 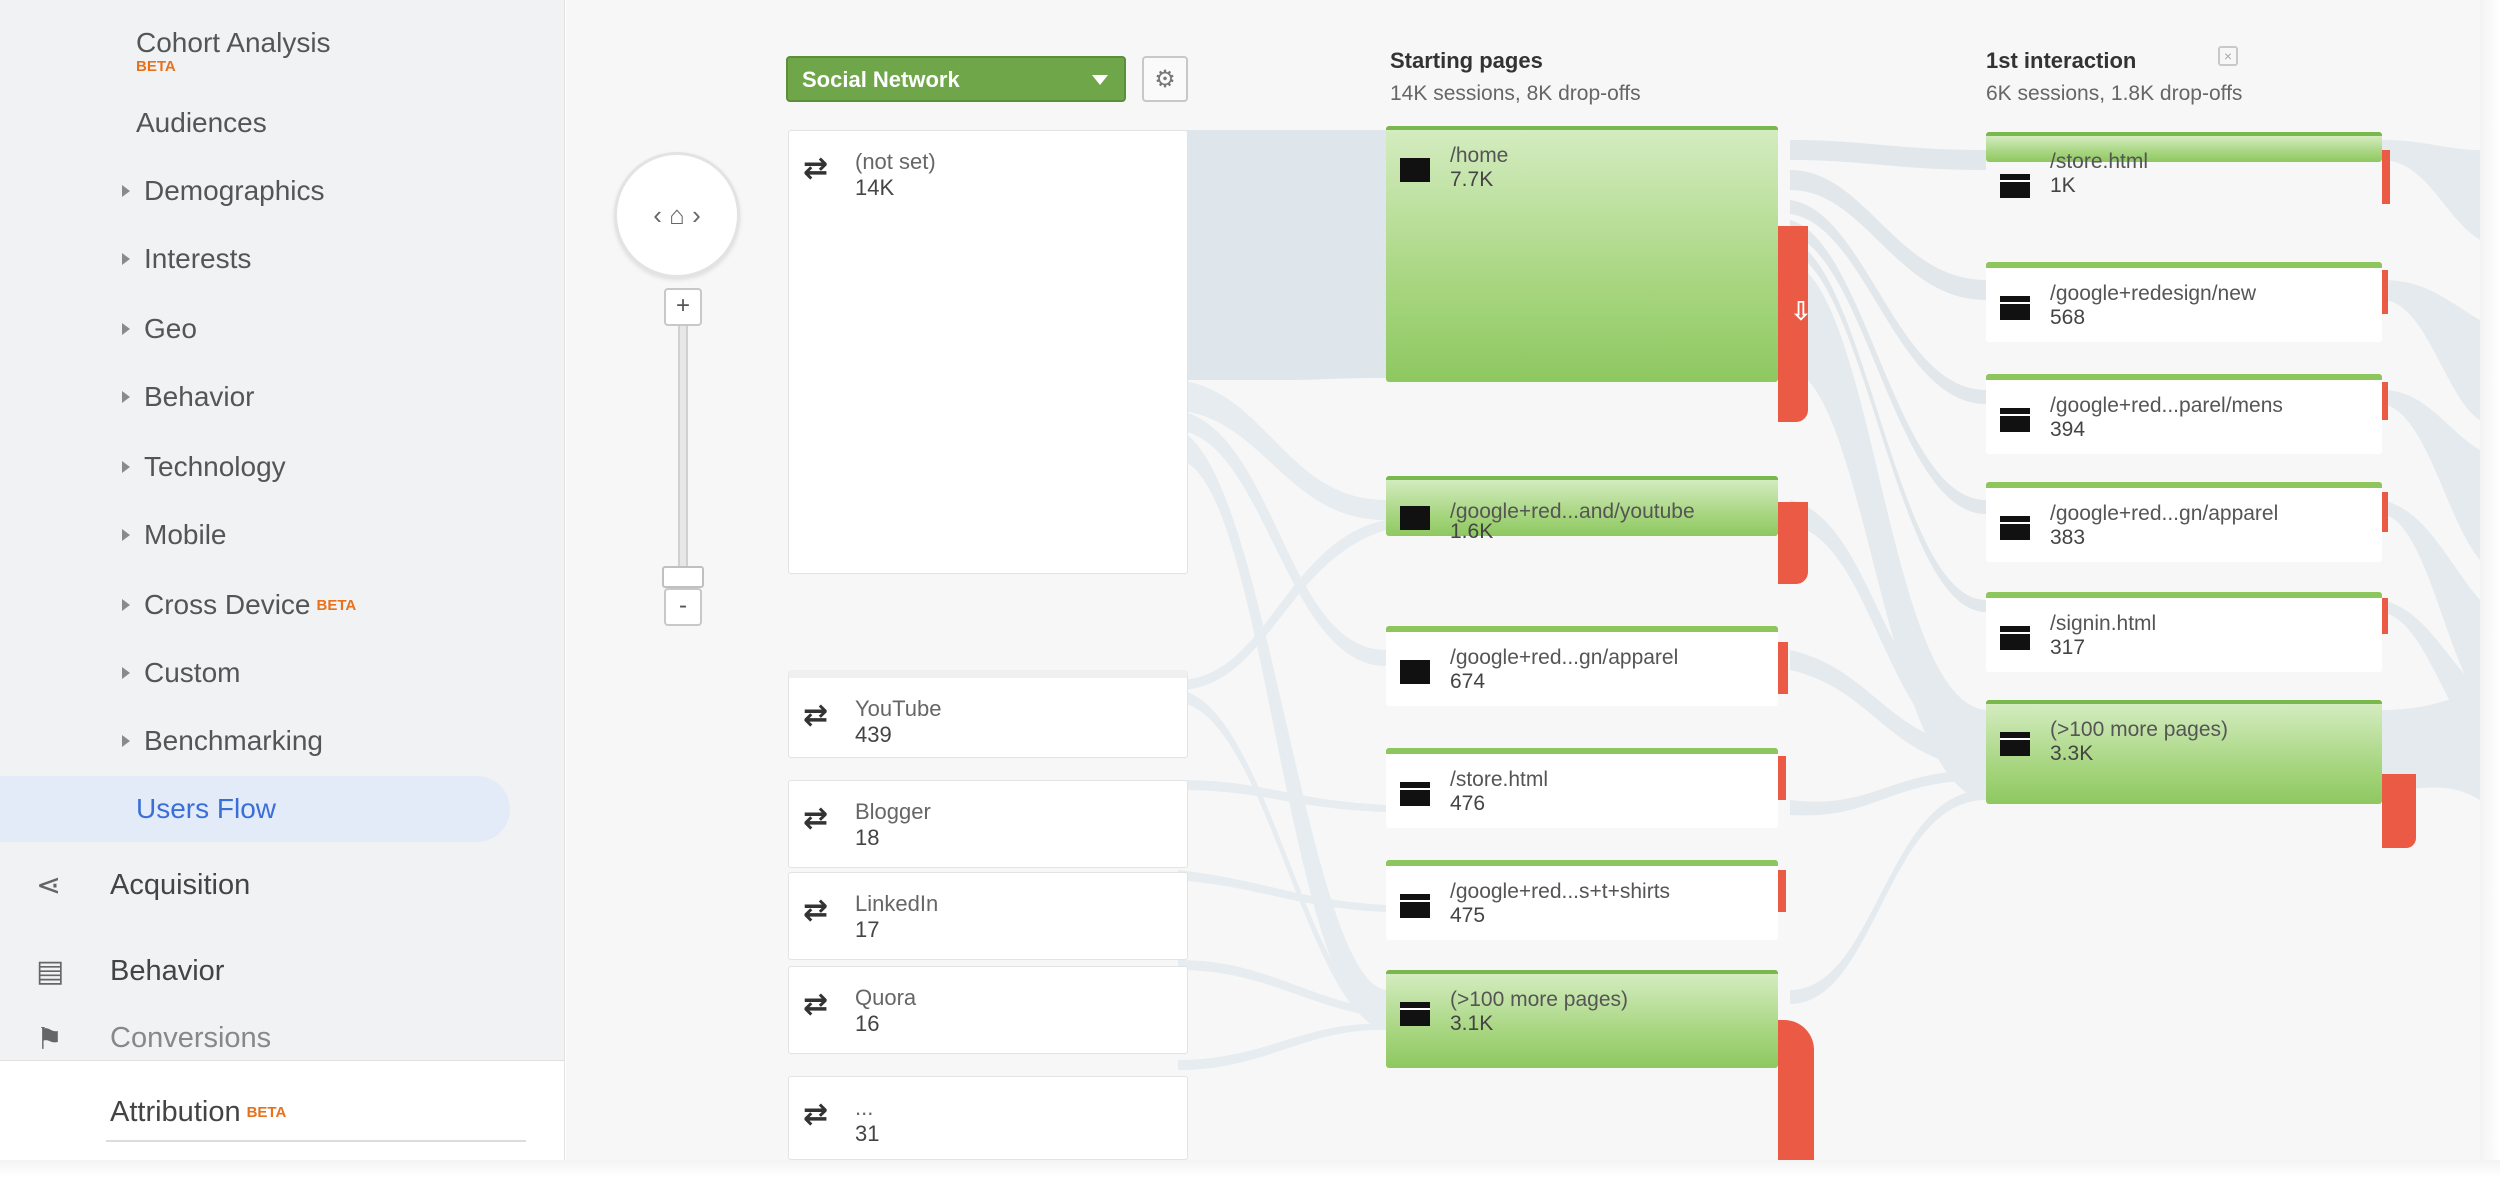 What do you see at coordinates (49, 1039) in the screenshot?
I see `conversions-icon: ⚑` at bounding box center [49, 1039].